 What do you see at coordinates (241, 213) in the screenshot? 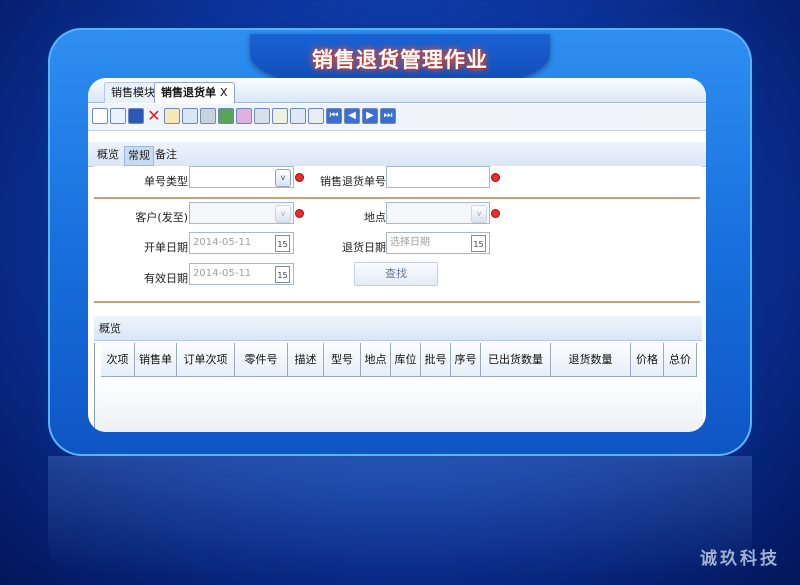
I see `customer-select: v` at bounding box center [241, 213].